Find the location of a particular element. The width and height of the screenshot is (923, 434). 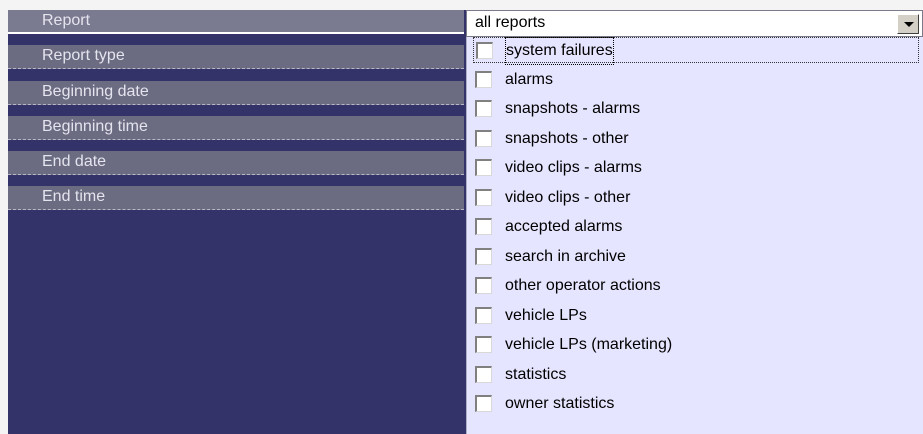

report-option: other operator actions is located at coordinates (696, 286).